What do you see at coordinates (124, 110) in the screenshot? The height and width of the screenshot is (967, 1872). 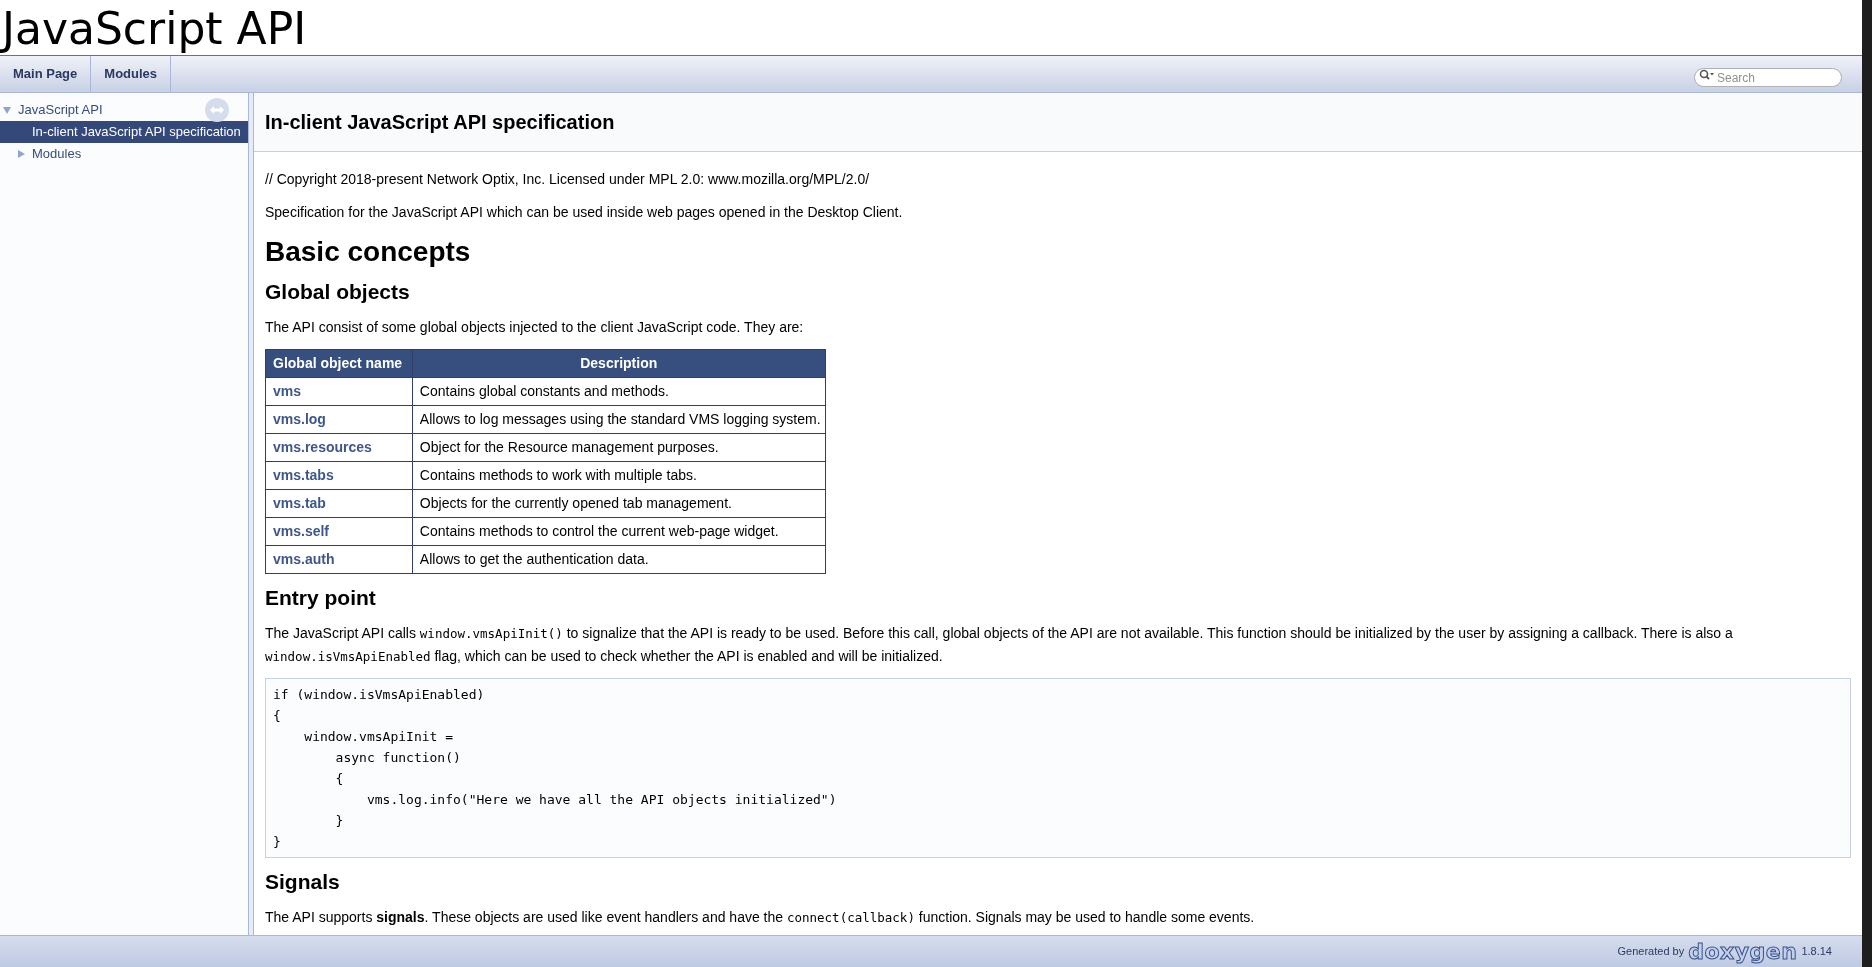 I see `tree-item: JavaScript API` at bounding box center [124, 110].